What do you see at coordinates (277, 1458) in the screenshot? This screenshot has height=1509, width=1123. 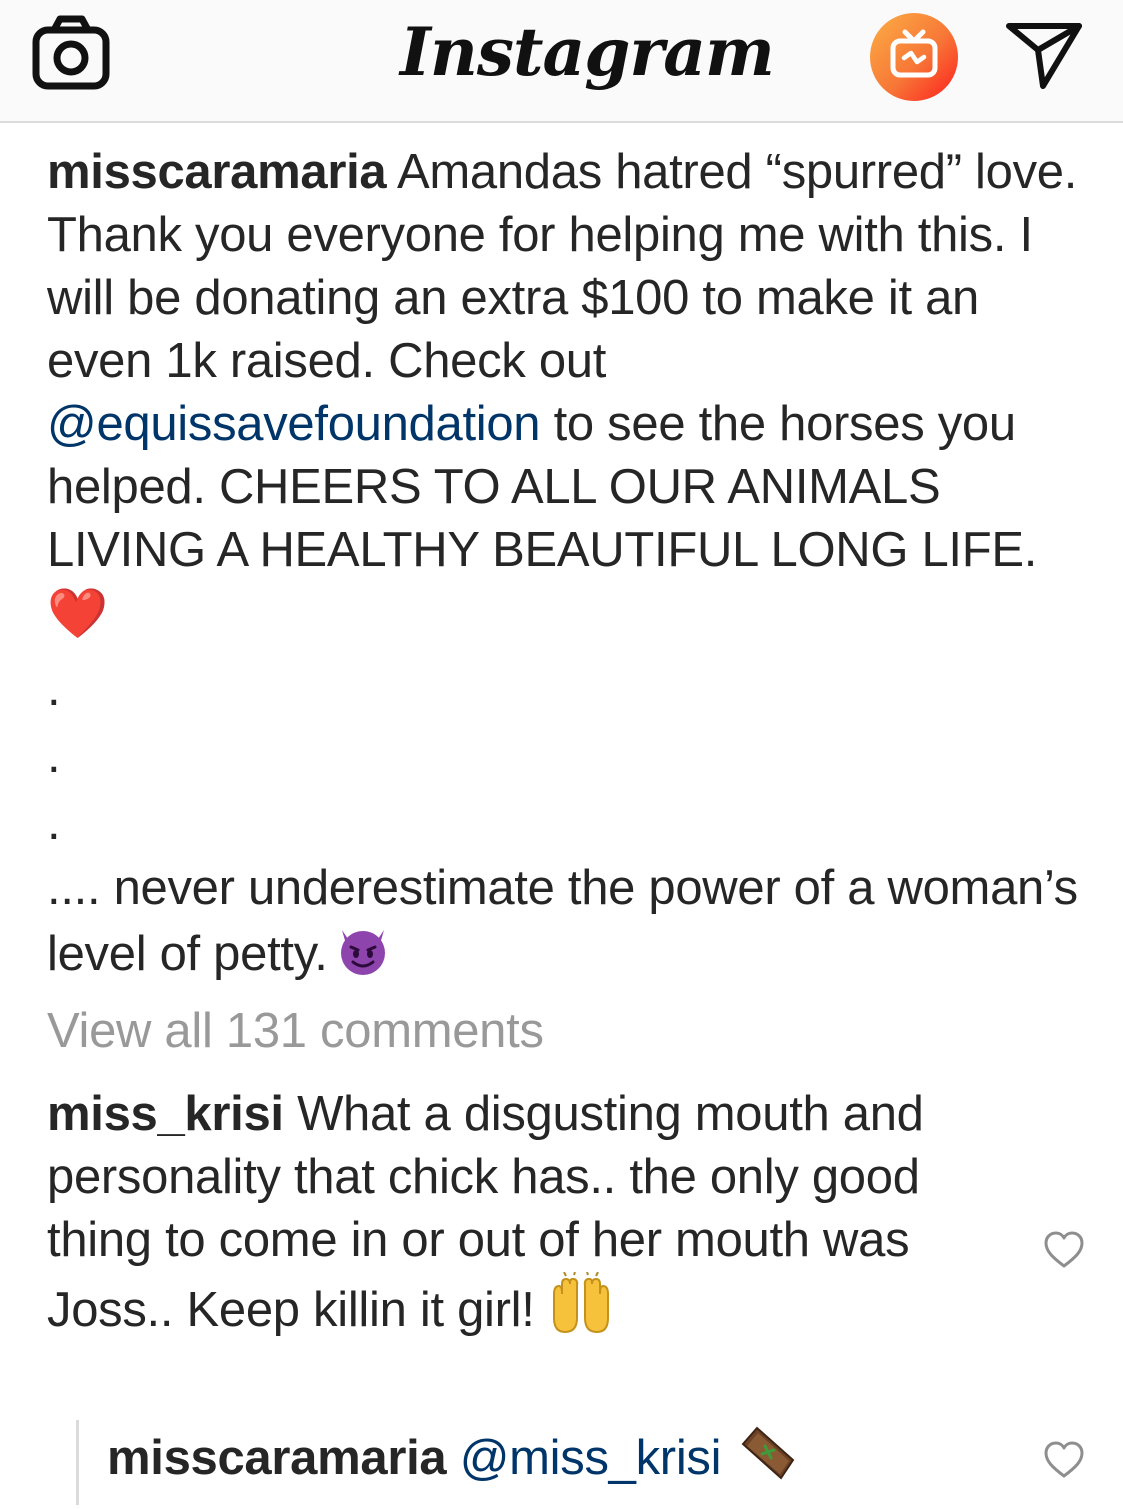 I see `reply-username: misscaramaria` at bounding box center [277, 1458].